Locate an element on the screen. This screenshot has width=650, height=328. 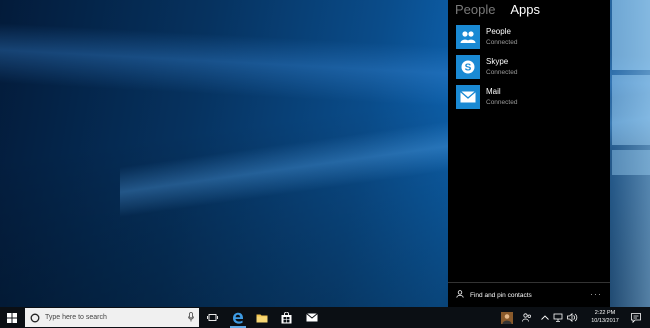
chevron-up-icon is located at coordinates (545, 317).